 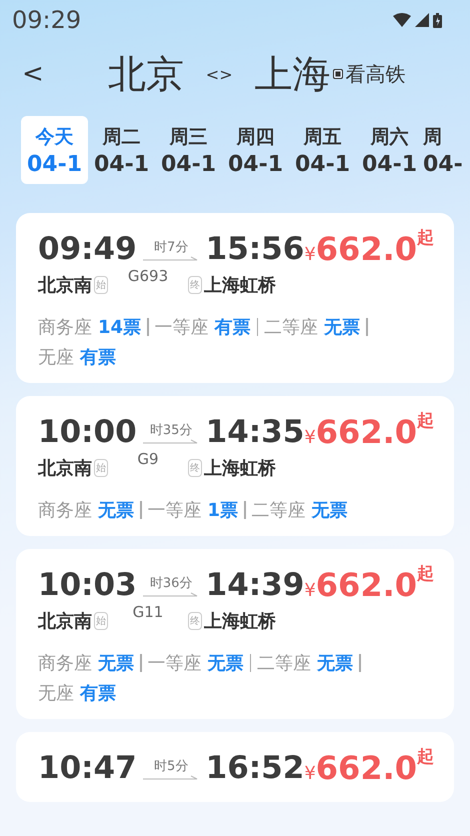 What do you see at coordinates (47, 20) in the screenshot?
I see `status-time: 09:29` at bounding box center [47, 20].